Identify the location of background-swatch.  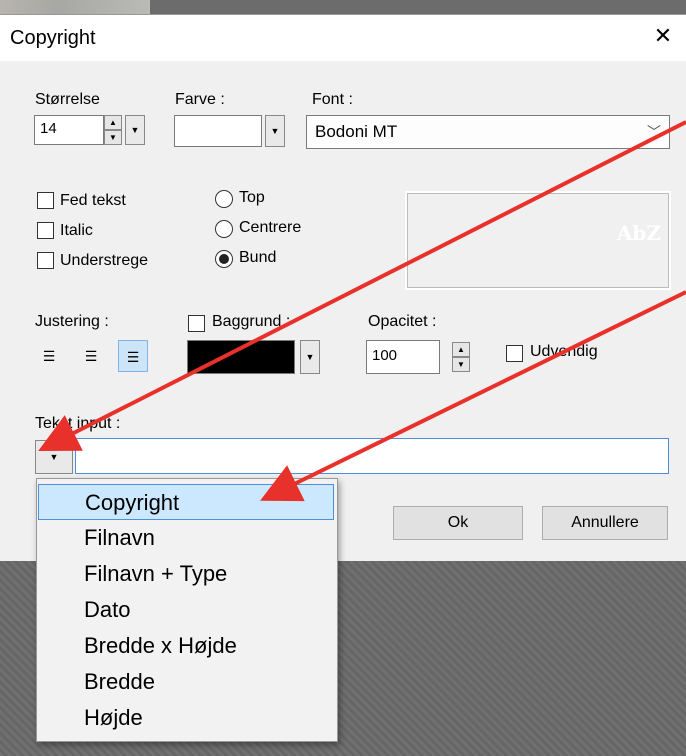
(241, 357).